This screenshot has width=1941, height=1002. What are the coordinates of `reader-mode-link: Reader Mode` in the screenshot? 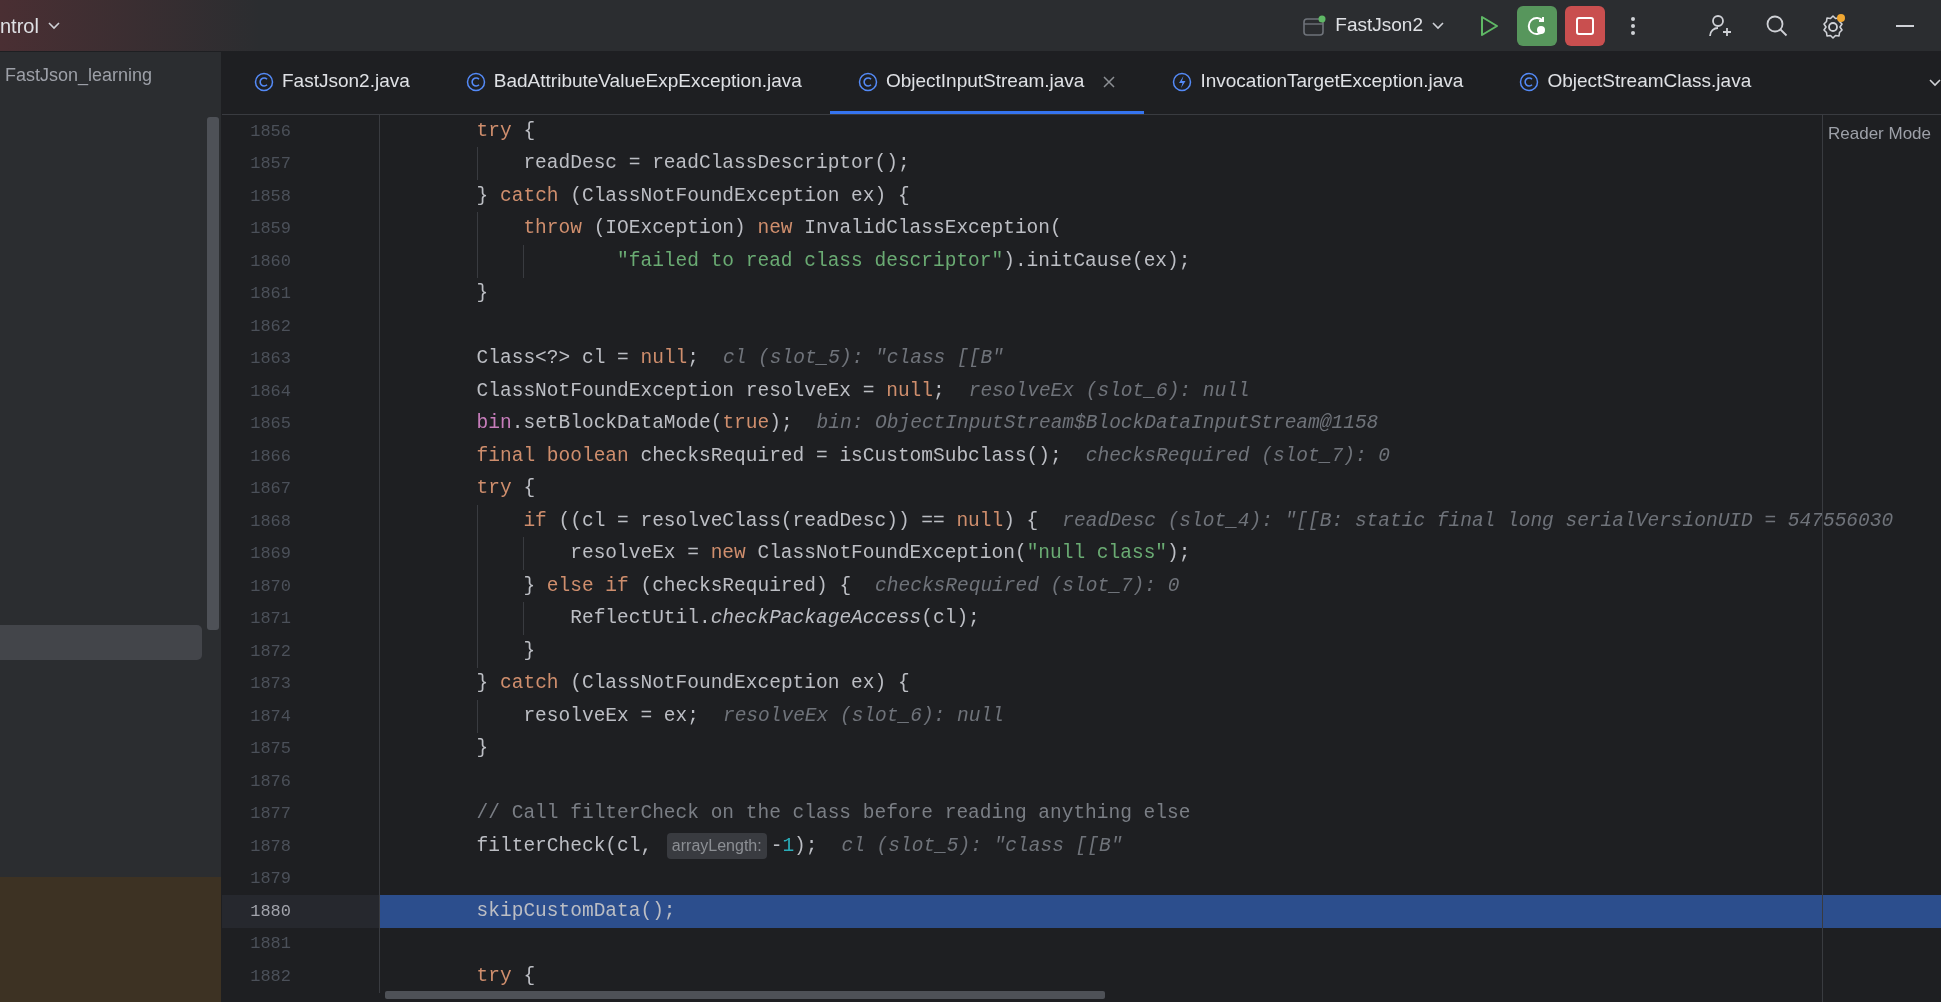 It's located at (1879, 134).